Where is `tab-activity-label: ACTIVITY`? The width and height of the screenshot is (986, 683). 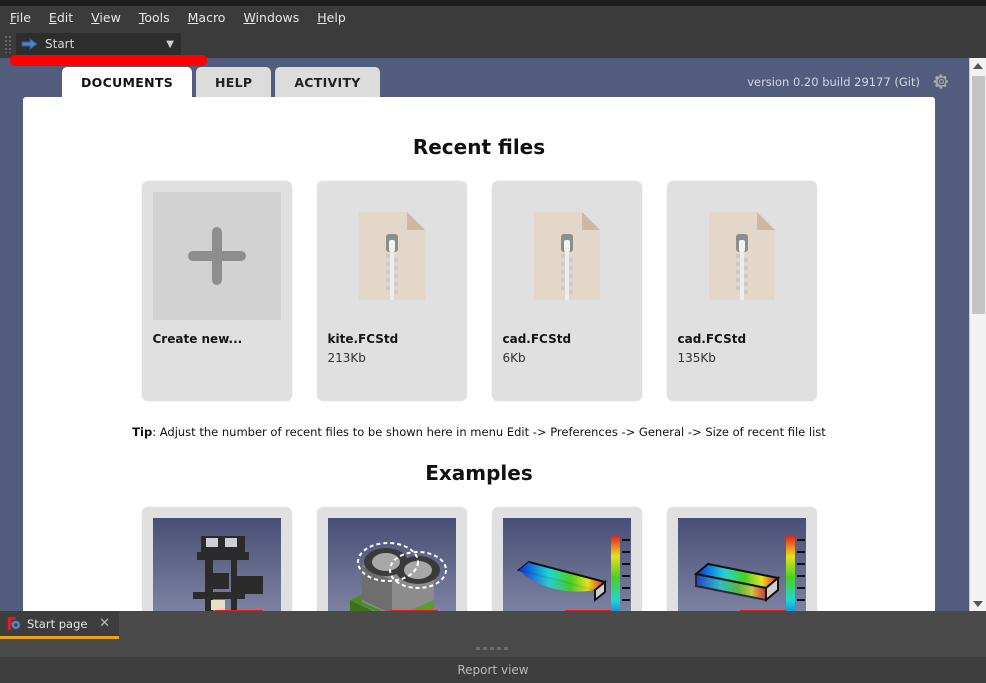 tab-activity-label: ACTIVITY is located at coordinates (327, 82).